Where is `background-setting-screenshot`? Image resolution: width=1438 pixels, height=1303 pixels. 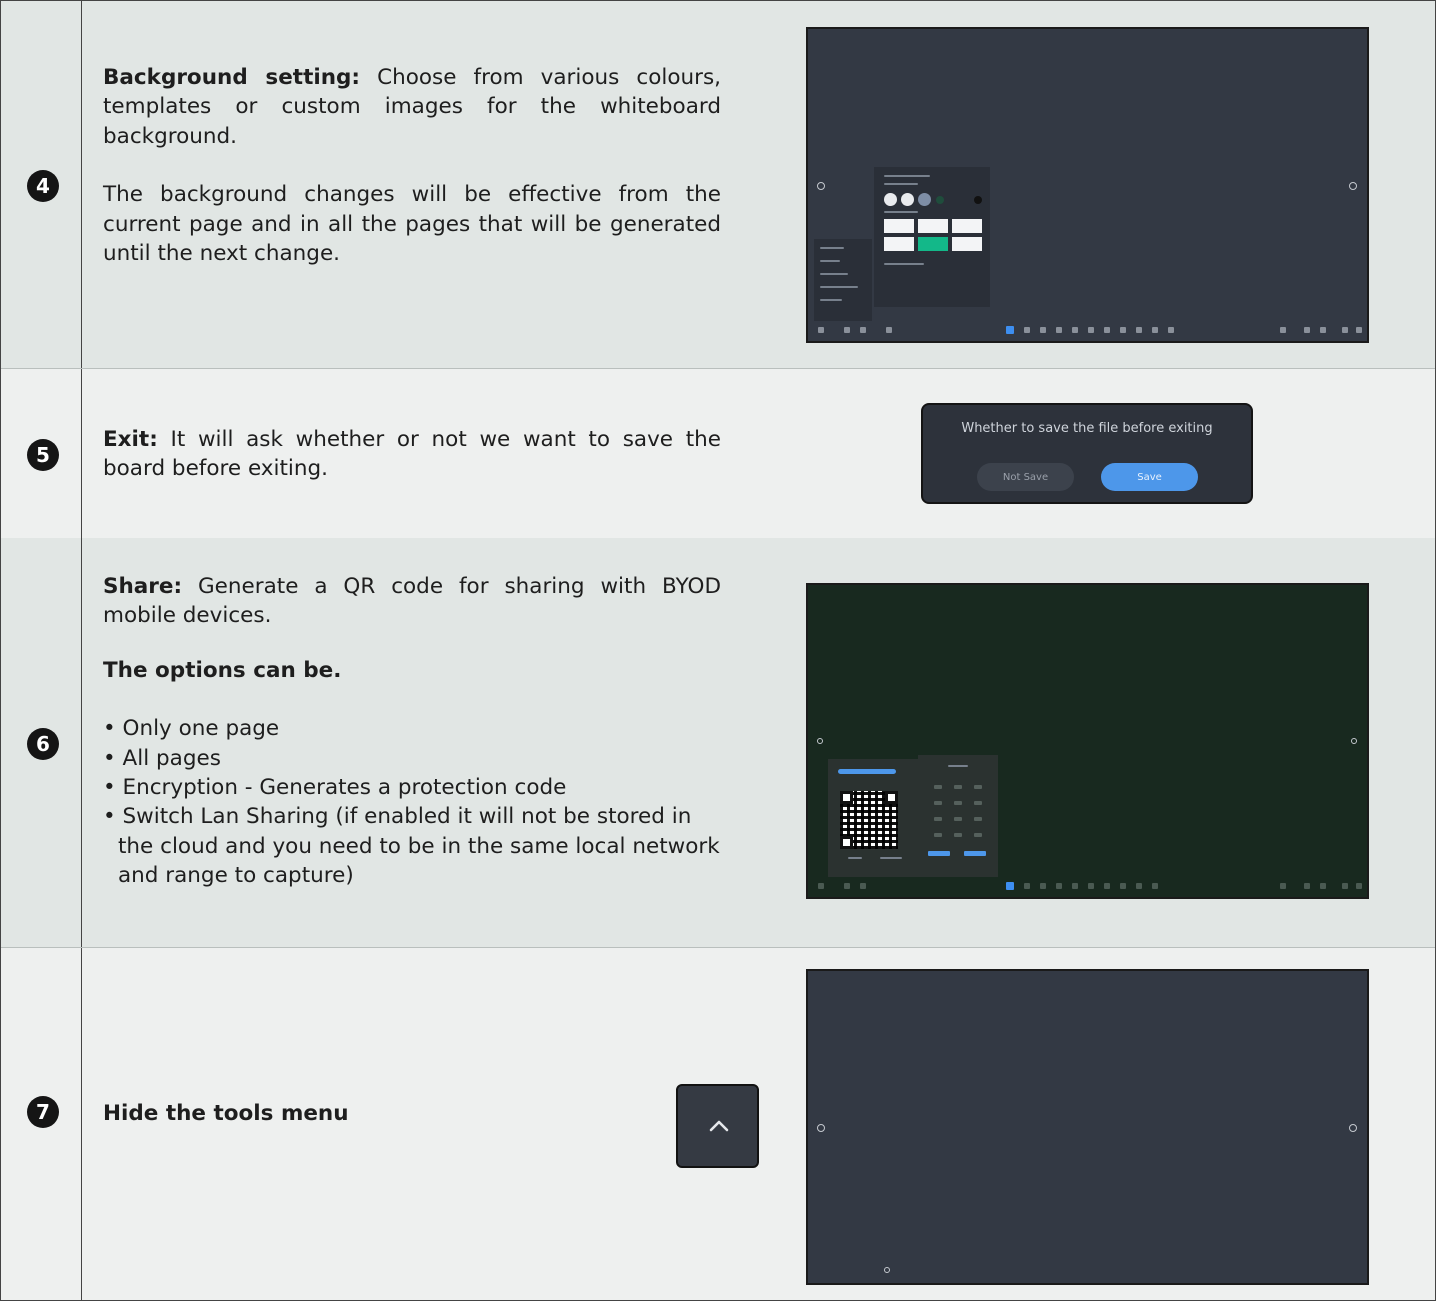 background-setting-screenshot is located at coordinates (1087, 185).